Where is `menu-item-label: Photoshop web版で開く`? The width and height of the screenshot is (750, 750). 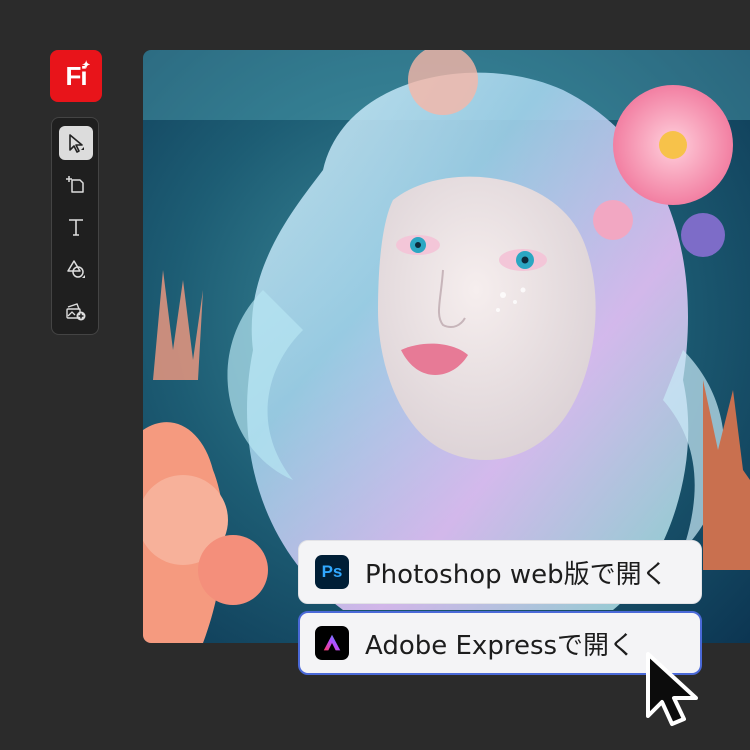 menu-item-label: Photoshop web版で開く is located at coordinates (516, 574).